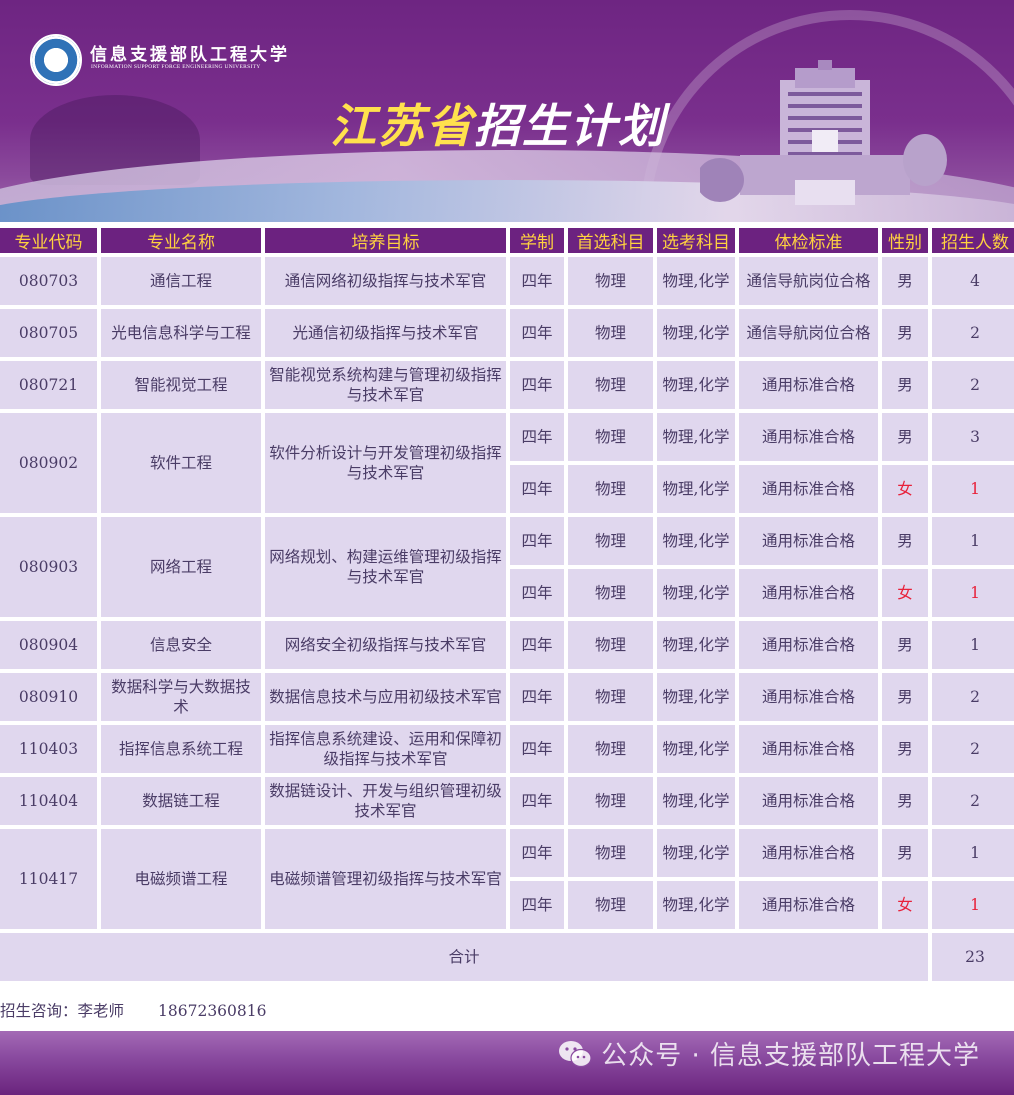 The width and height of the screenshot is (1014, 1095). Describe the element at coordinates (768, 1053) in the screenshot. I see `wechat-watermark: 公众号 · 信息支援部队工程大学` at that location.